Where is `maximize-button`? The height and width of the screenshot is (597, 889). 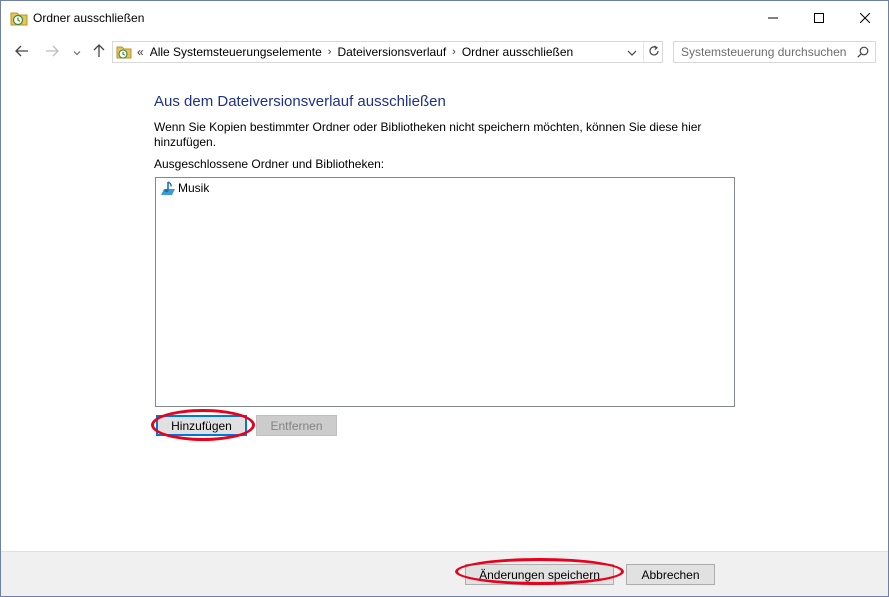
maximize-button is located at coordinates (819, 18).